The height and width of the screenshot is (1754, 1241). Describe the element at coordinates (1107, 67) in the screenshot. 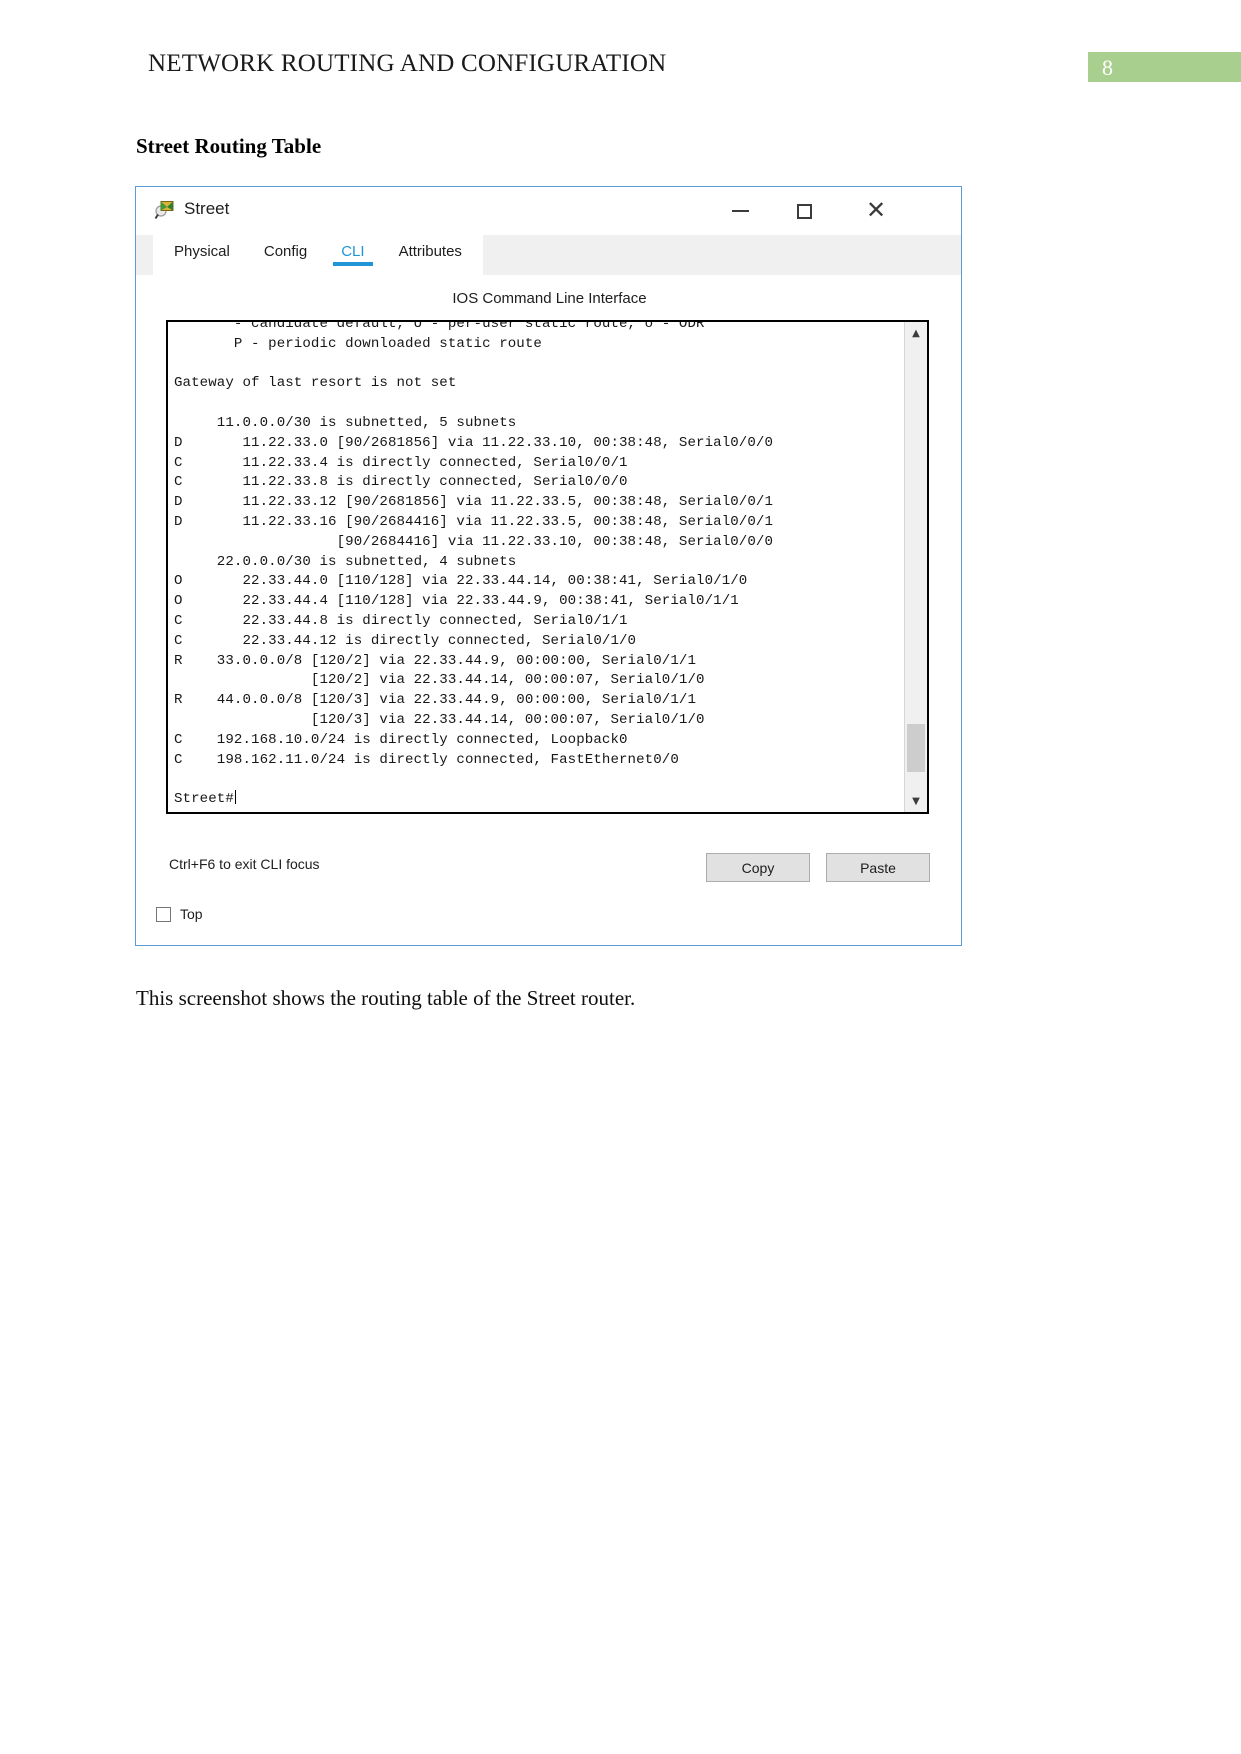

I see `page-number: 8` at that location.